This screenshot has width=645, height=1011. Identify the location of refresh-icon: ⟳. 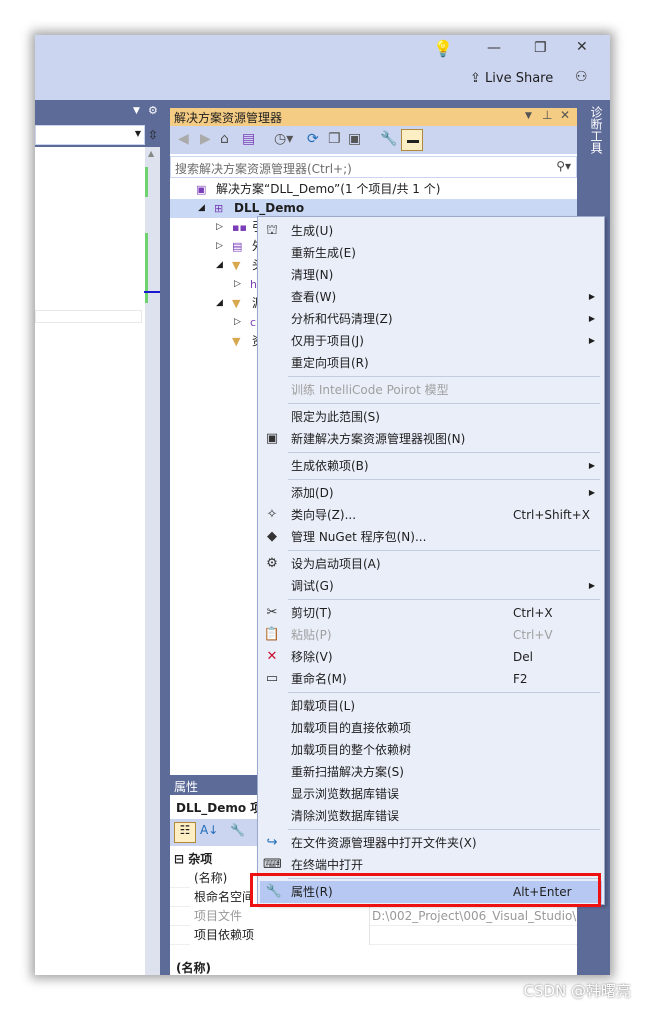
(313, 139).